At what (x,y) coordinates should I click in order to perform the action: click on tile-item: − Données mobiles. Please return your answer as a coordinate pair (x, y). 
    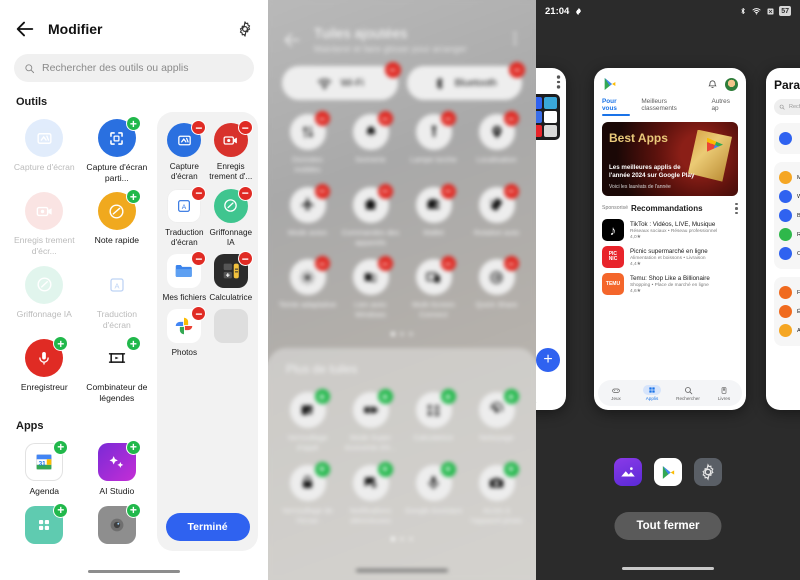
    Looking at the image, I should click on (307, 144).